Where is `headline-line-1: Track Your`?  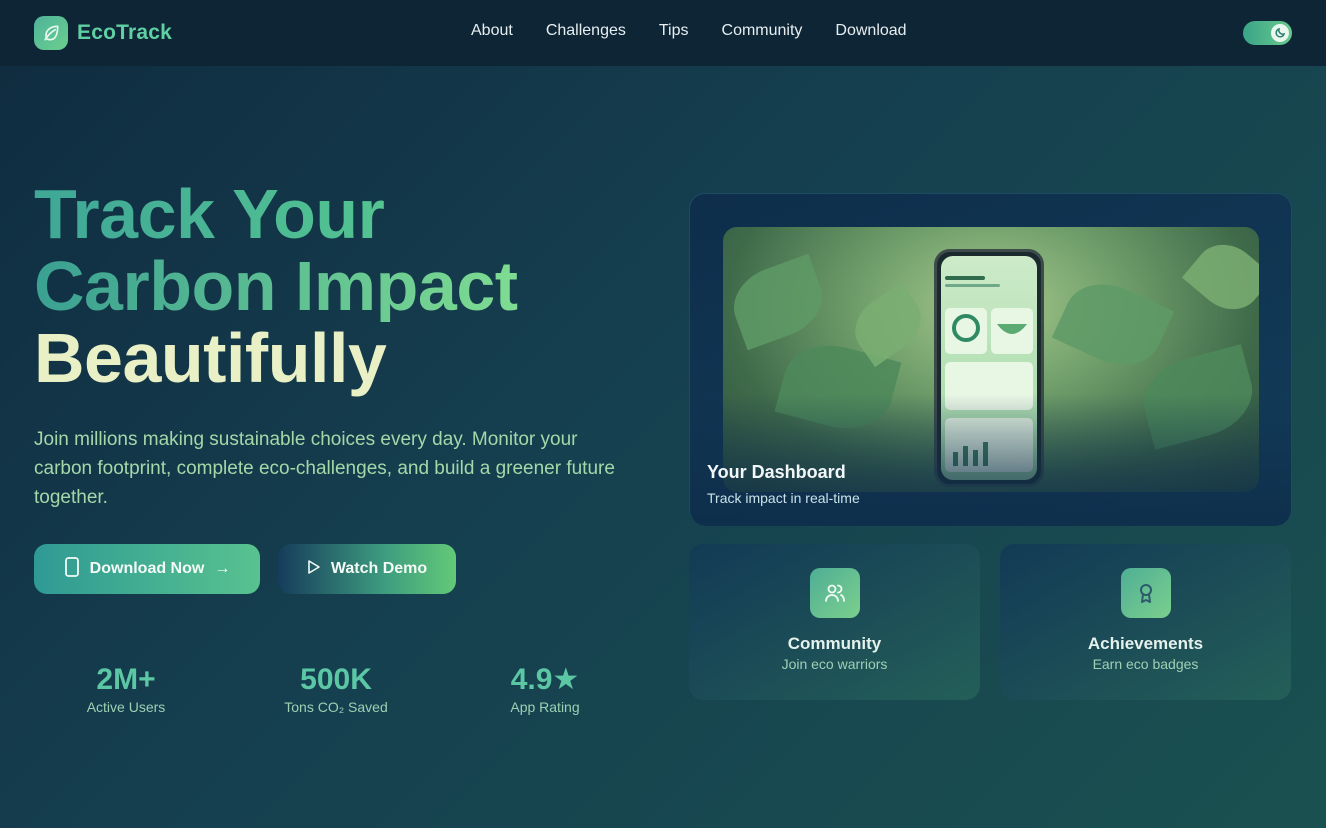 headline-line-1: Track Your is located at coordinates (276, 214).